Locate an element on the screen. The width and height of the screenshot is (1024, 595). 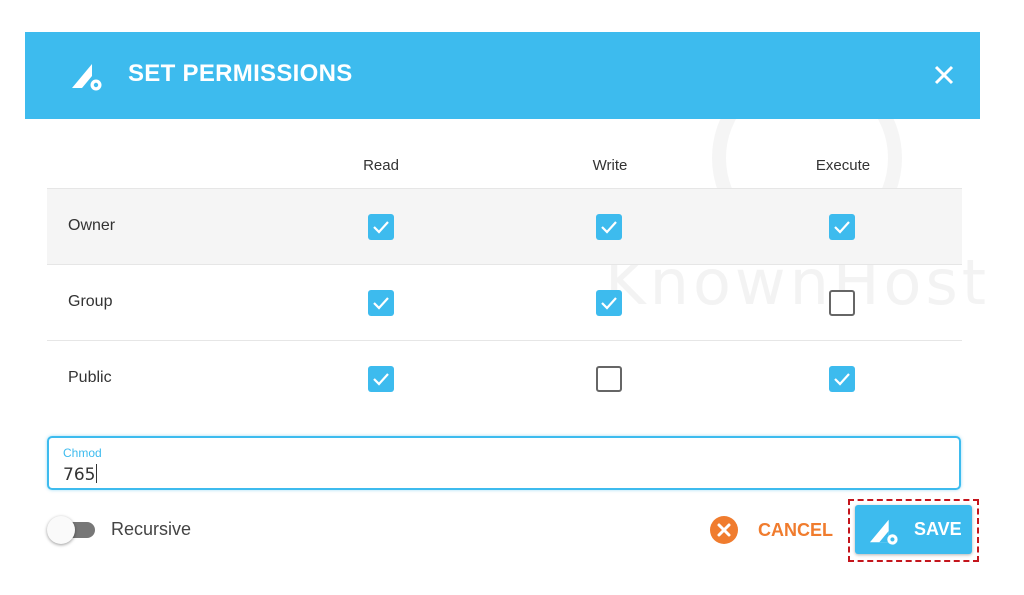
owner-execute-checkbox is located at coordinates (842, 227).